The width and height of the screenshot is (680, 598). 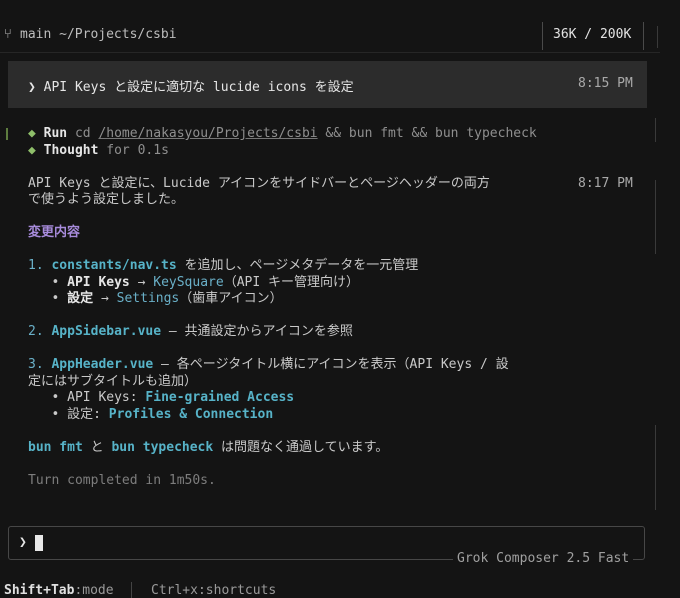 I want to click on message-marker, so click(x=8, y=134).